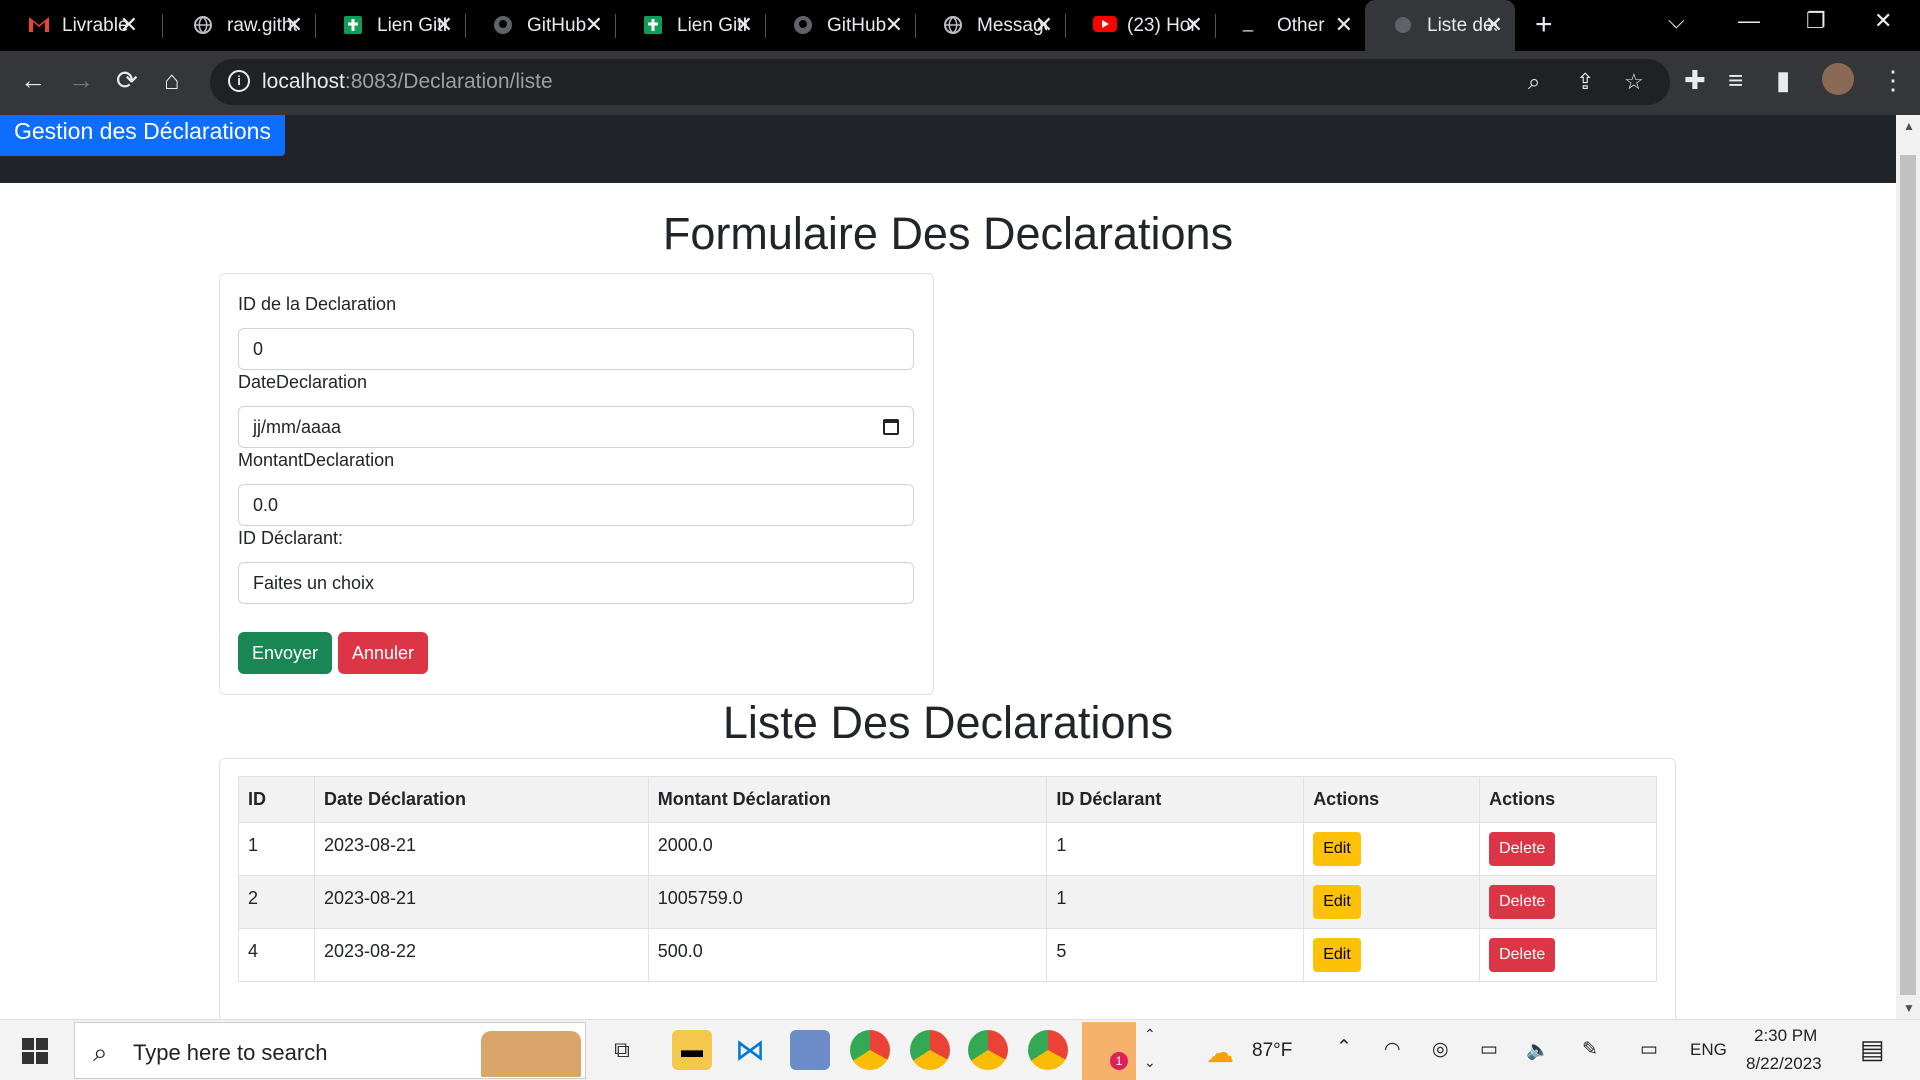  I want to click on weather-temp: 87°F, so click(1272, 1051).